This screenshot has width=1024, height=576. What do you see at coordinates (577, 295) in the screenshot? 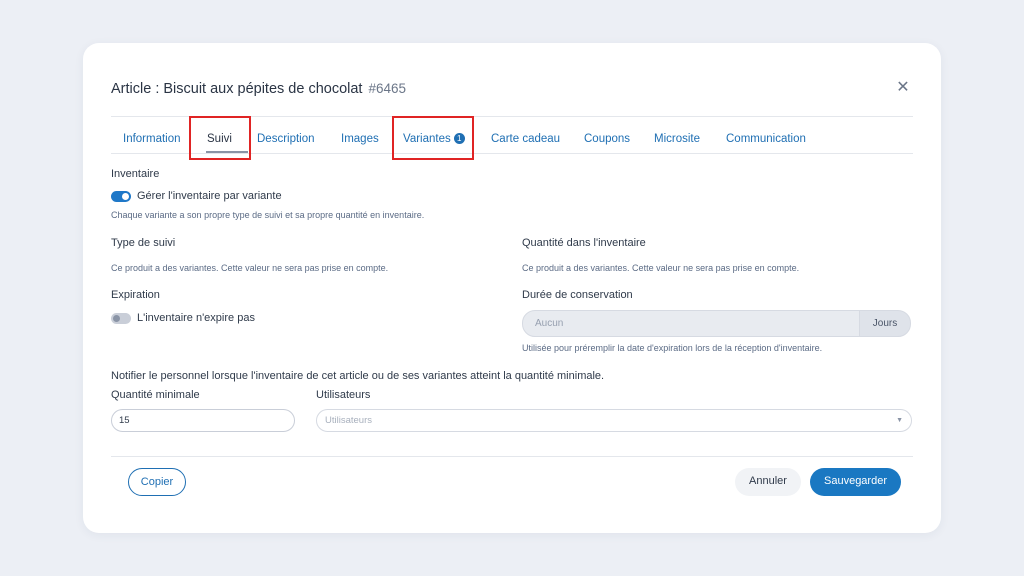
I see `shelf-life-label: Durée de conservation` at bounding box center [577, 295].